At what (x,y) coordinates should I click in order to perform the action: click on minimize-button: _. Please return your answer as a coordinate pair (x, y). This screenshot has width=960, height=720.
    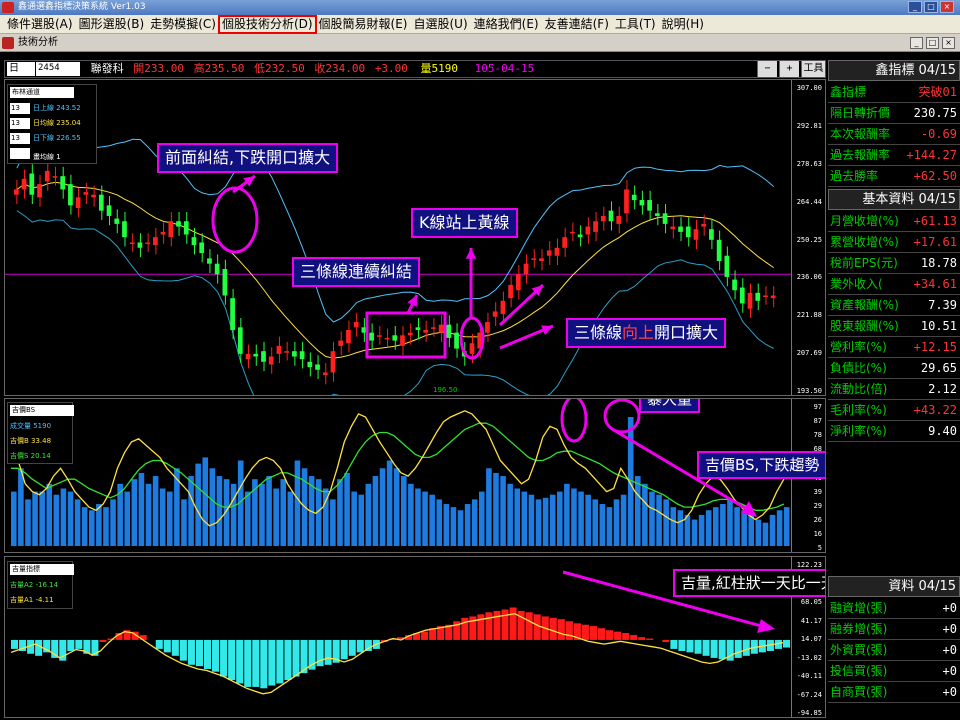
    Looking at the image, I should click on (915, 7).